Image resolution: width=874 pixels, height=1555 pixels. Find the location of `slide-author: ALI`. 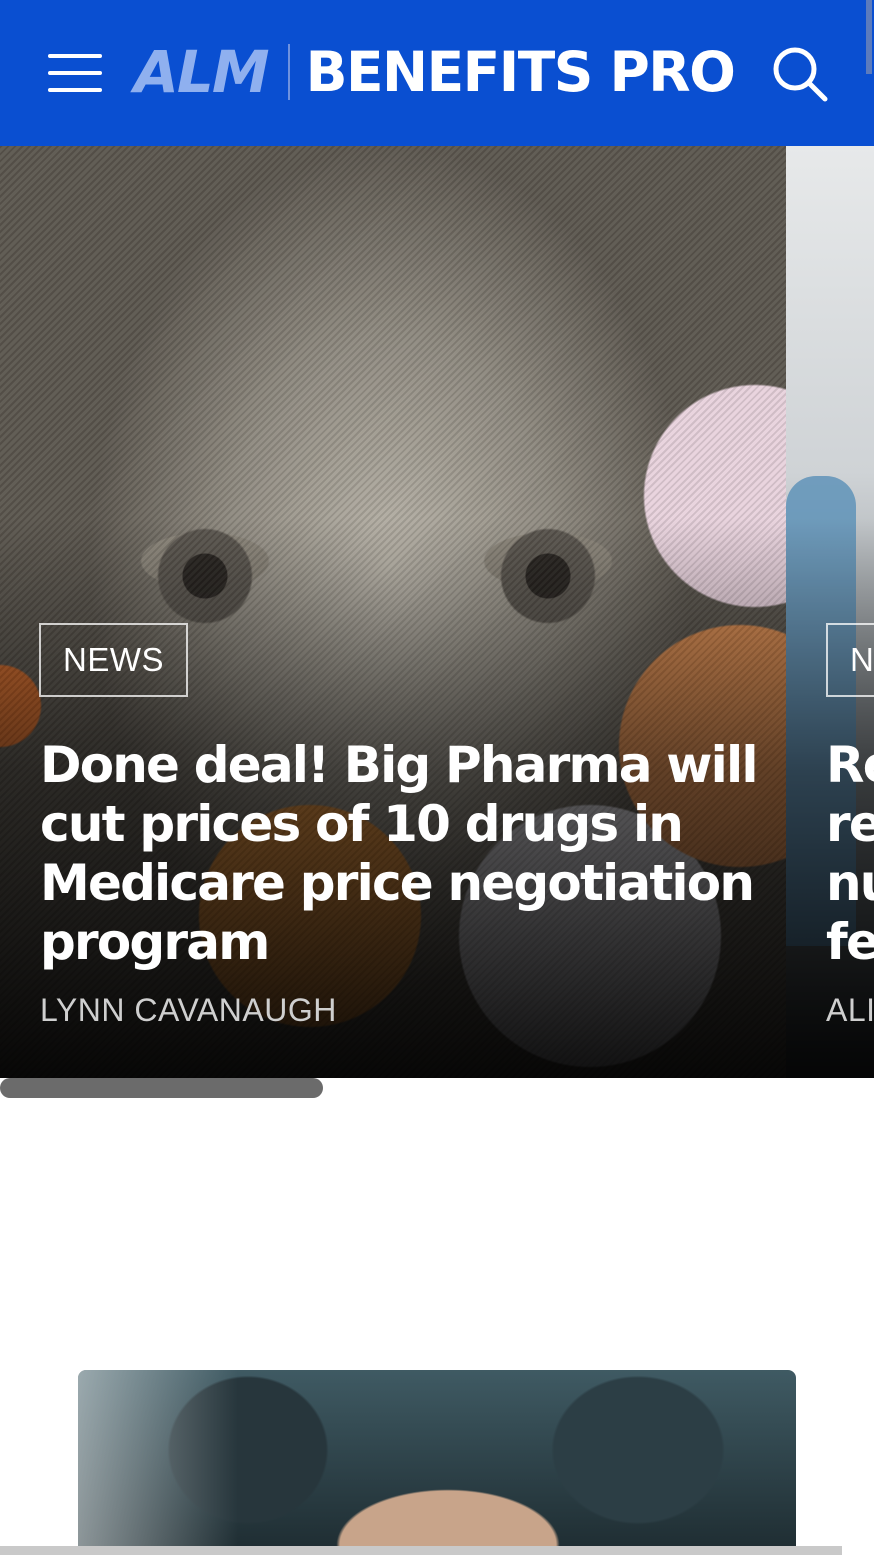

slide-author: ALI is located at coordinates (850, 1010).